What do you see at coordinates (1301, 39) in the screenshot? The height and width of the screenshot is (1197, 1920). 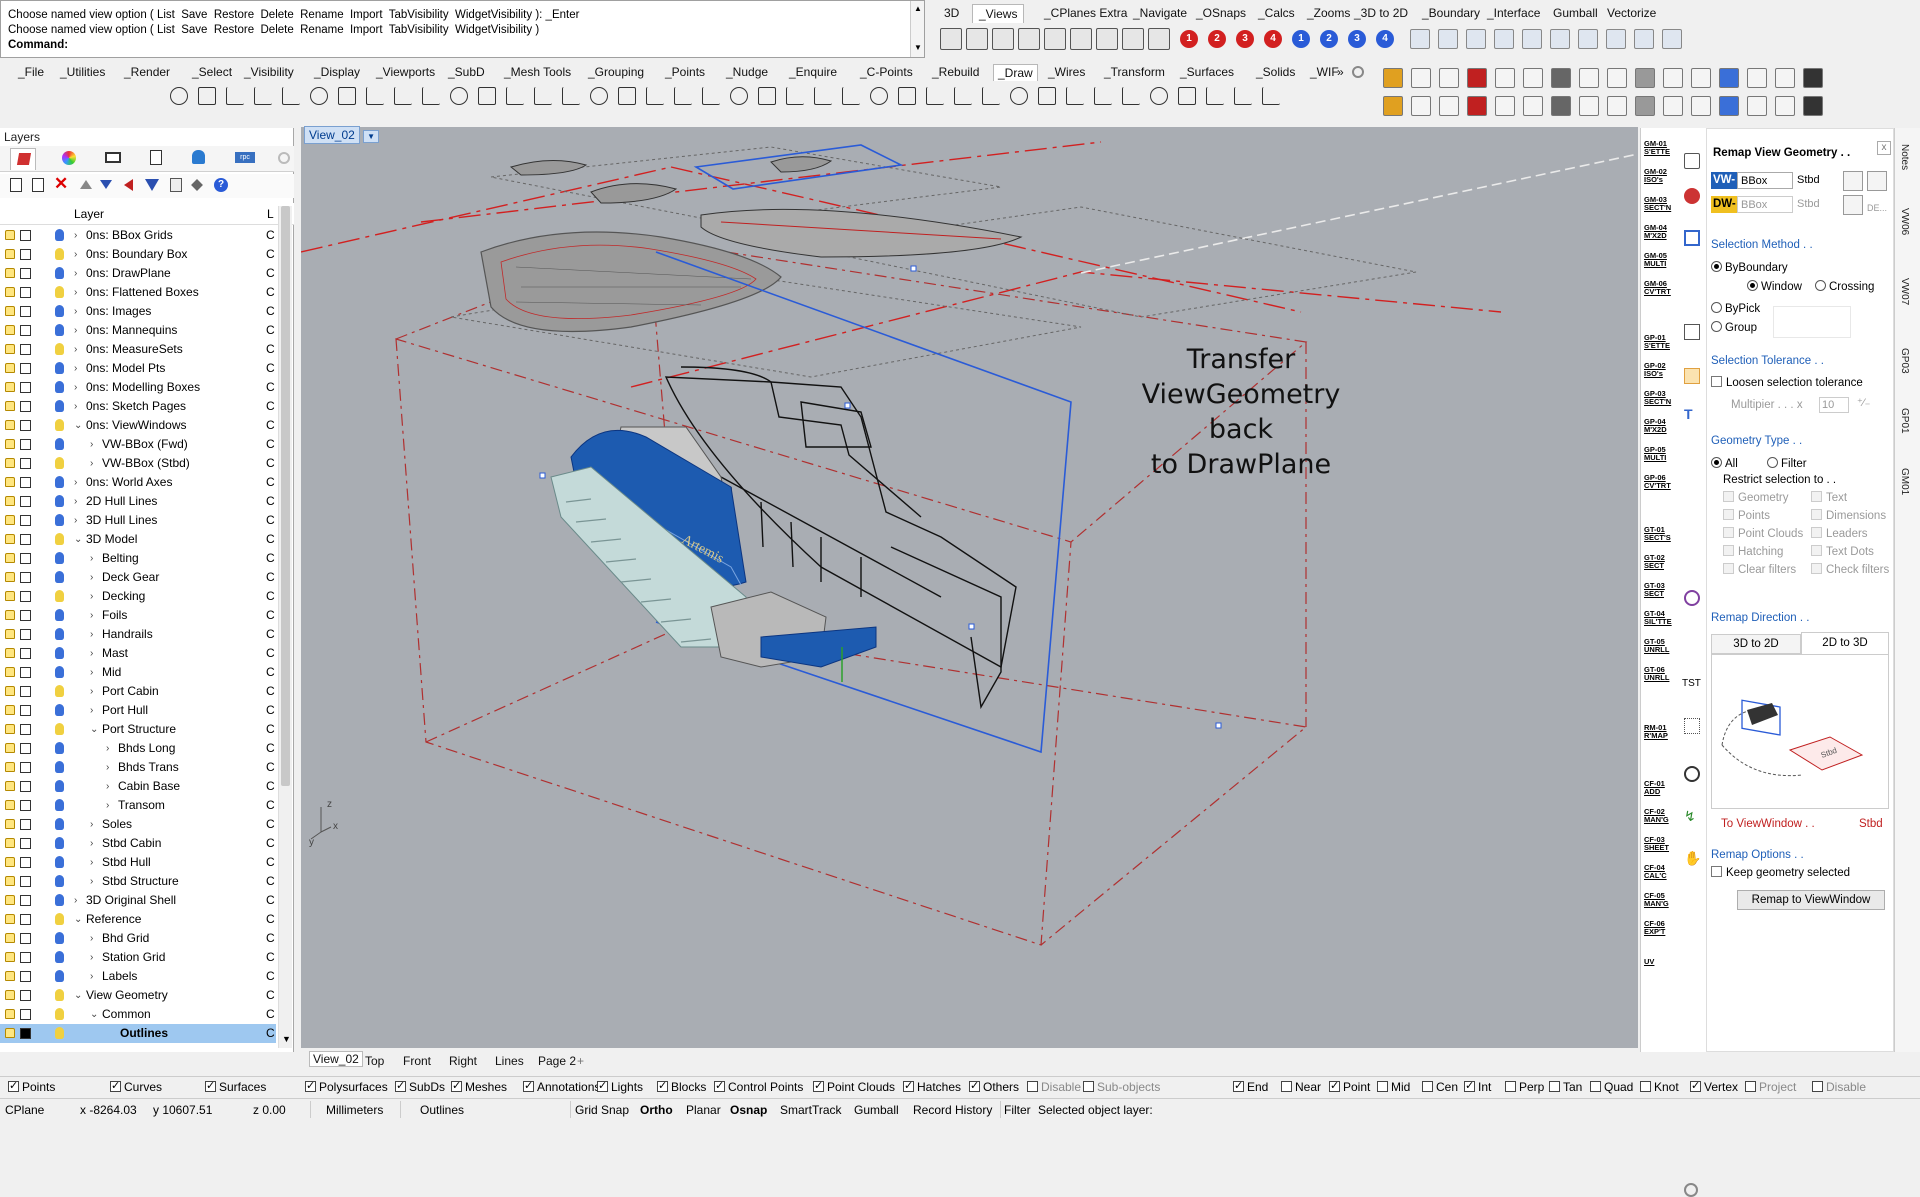 I see `view-number-icon: 1` at bounding box center [1301, 39].